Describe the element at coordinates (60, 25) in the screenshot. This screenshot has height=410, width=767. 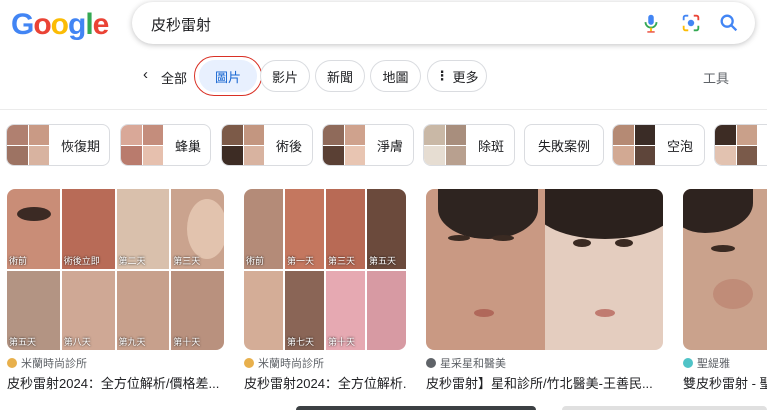
I see `google-logo: Google` at that location.